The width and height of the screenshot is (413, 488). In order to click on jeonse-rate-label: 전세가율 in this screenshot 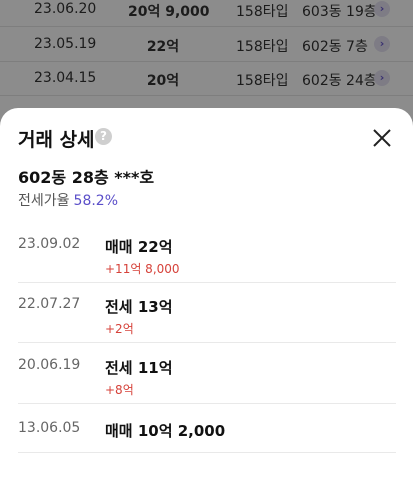, I will do `click(44, 201)`.